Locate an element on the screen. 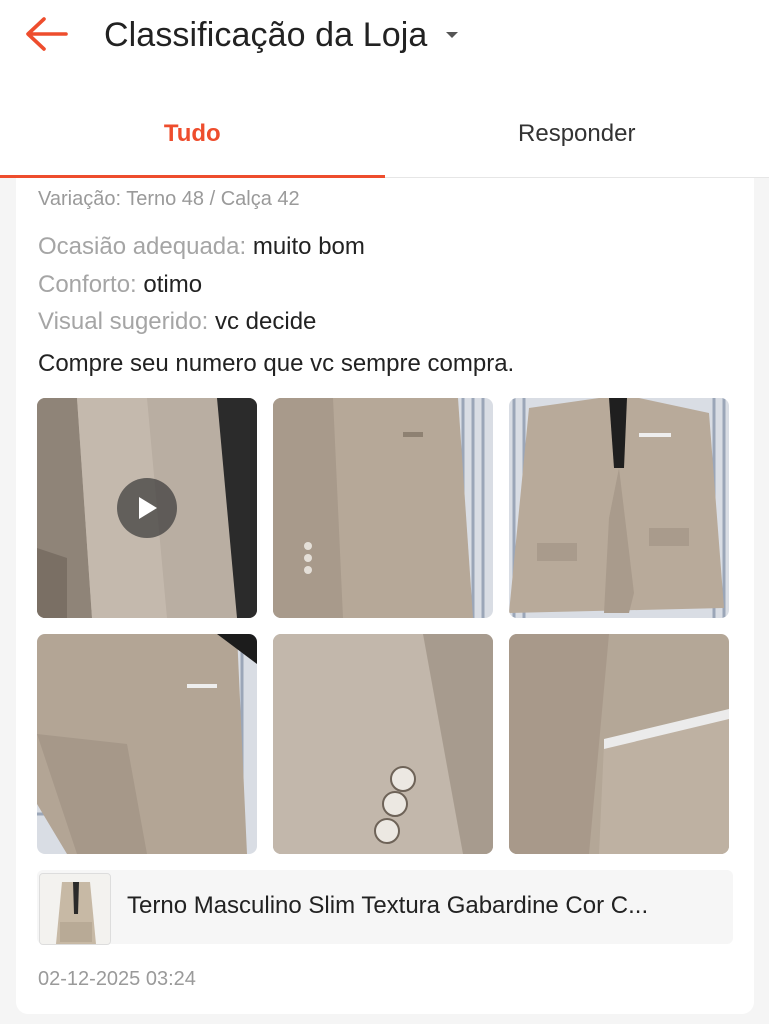 The height and width of the screenshot is (1024, 769). attribute-visual: Visual sugerido: vc decide is located at coordinates (177, 322).